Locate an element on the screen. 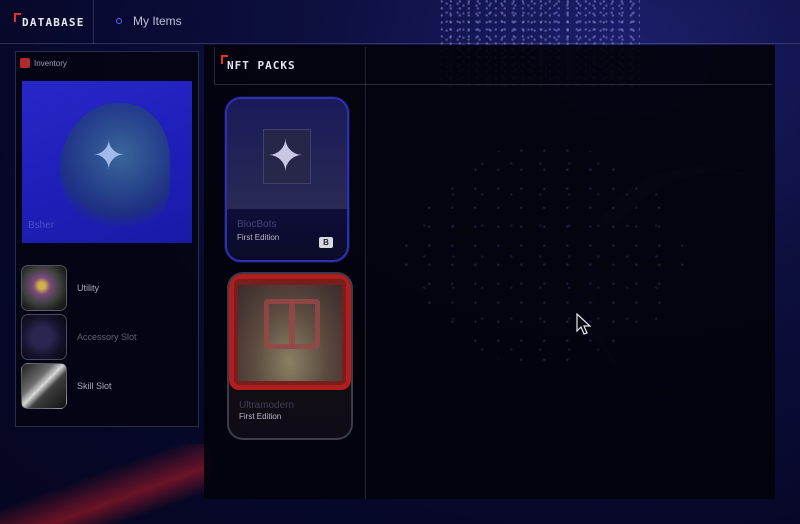 Image resolution: width=800 pixels, height=524 pixels. slot-accessory: Accessory Slot is located at coordinates (79, 337).